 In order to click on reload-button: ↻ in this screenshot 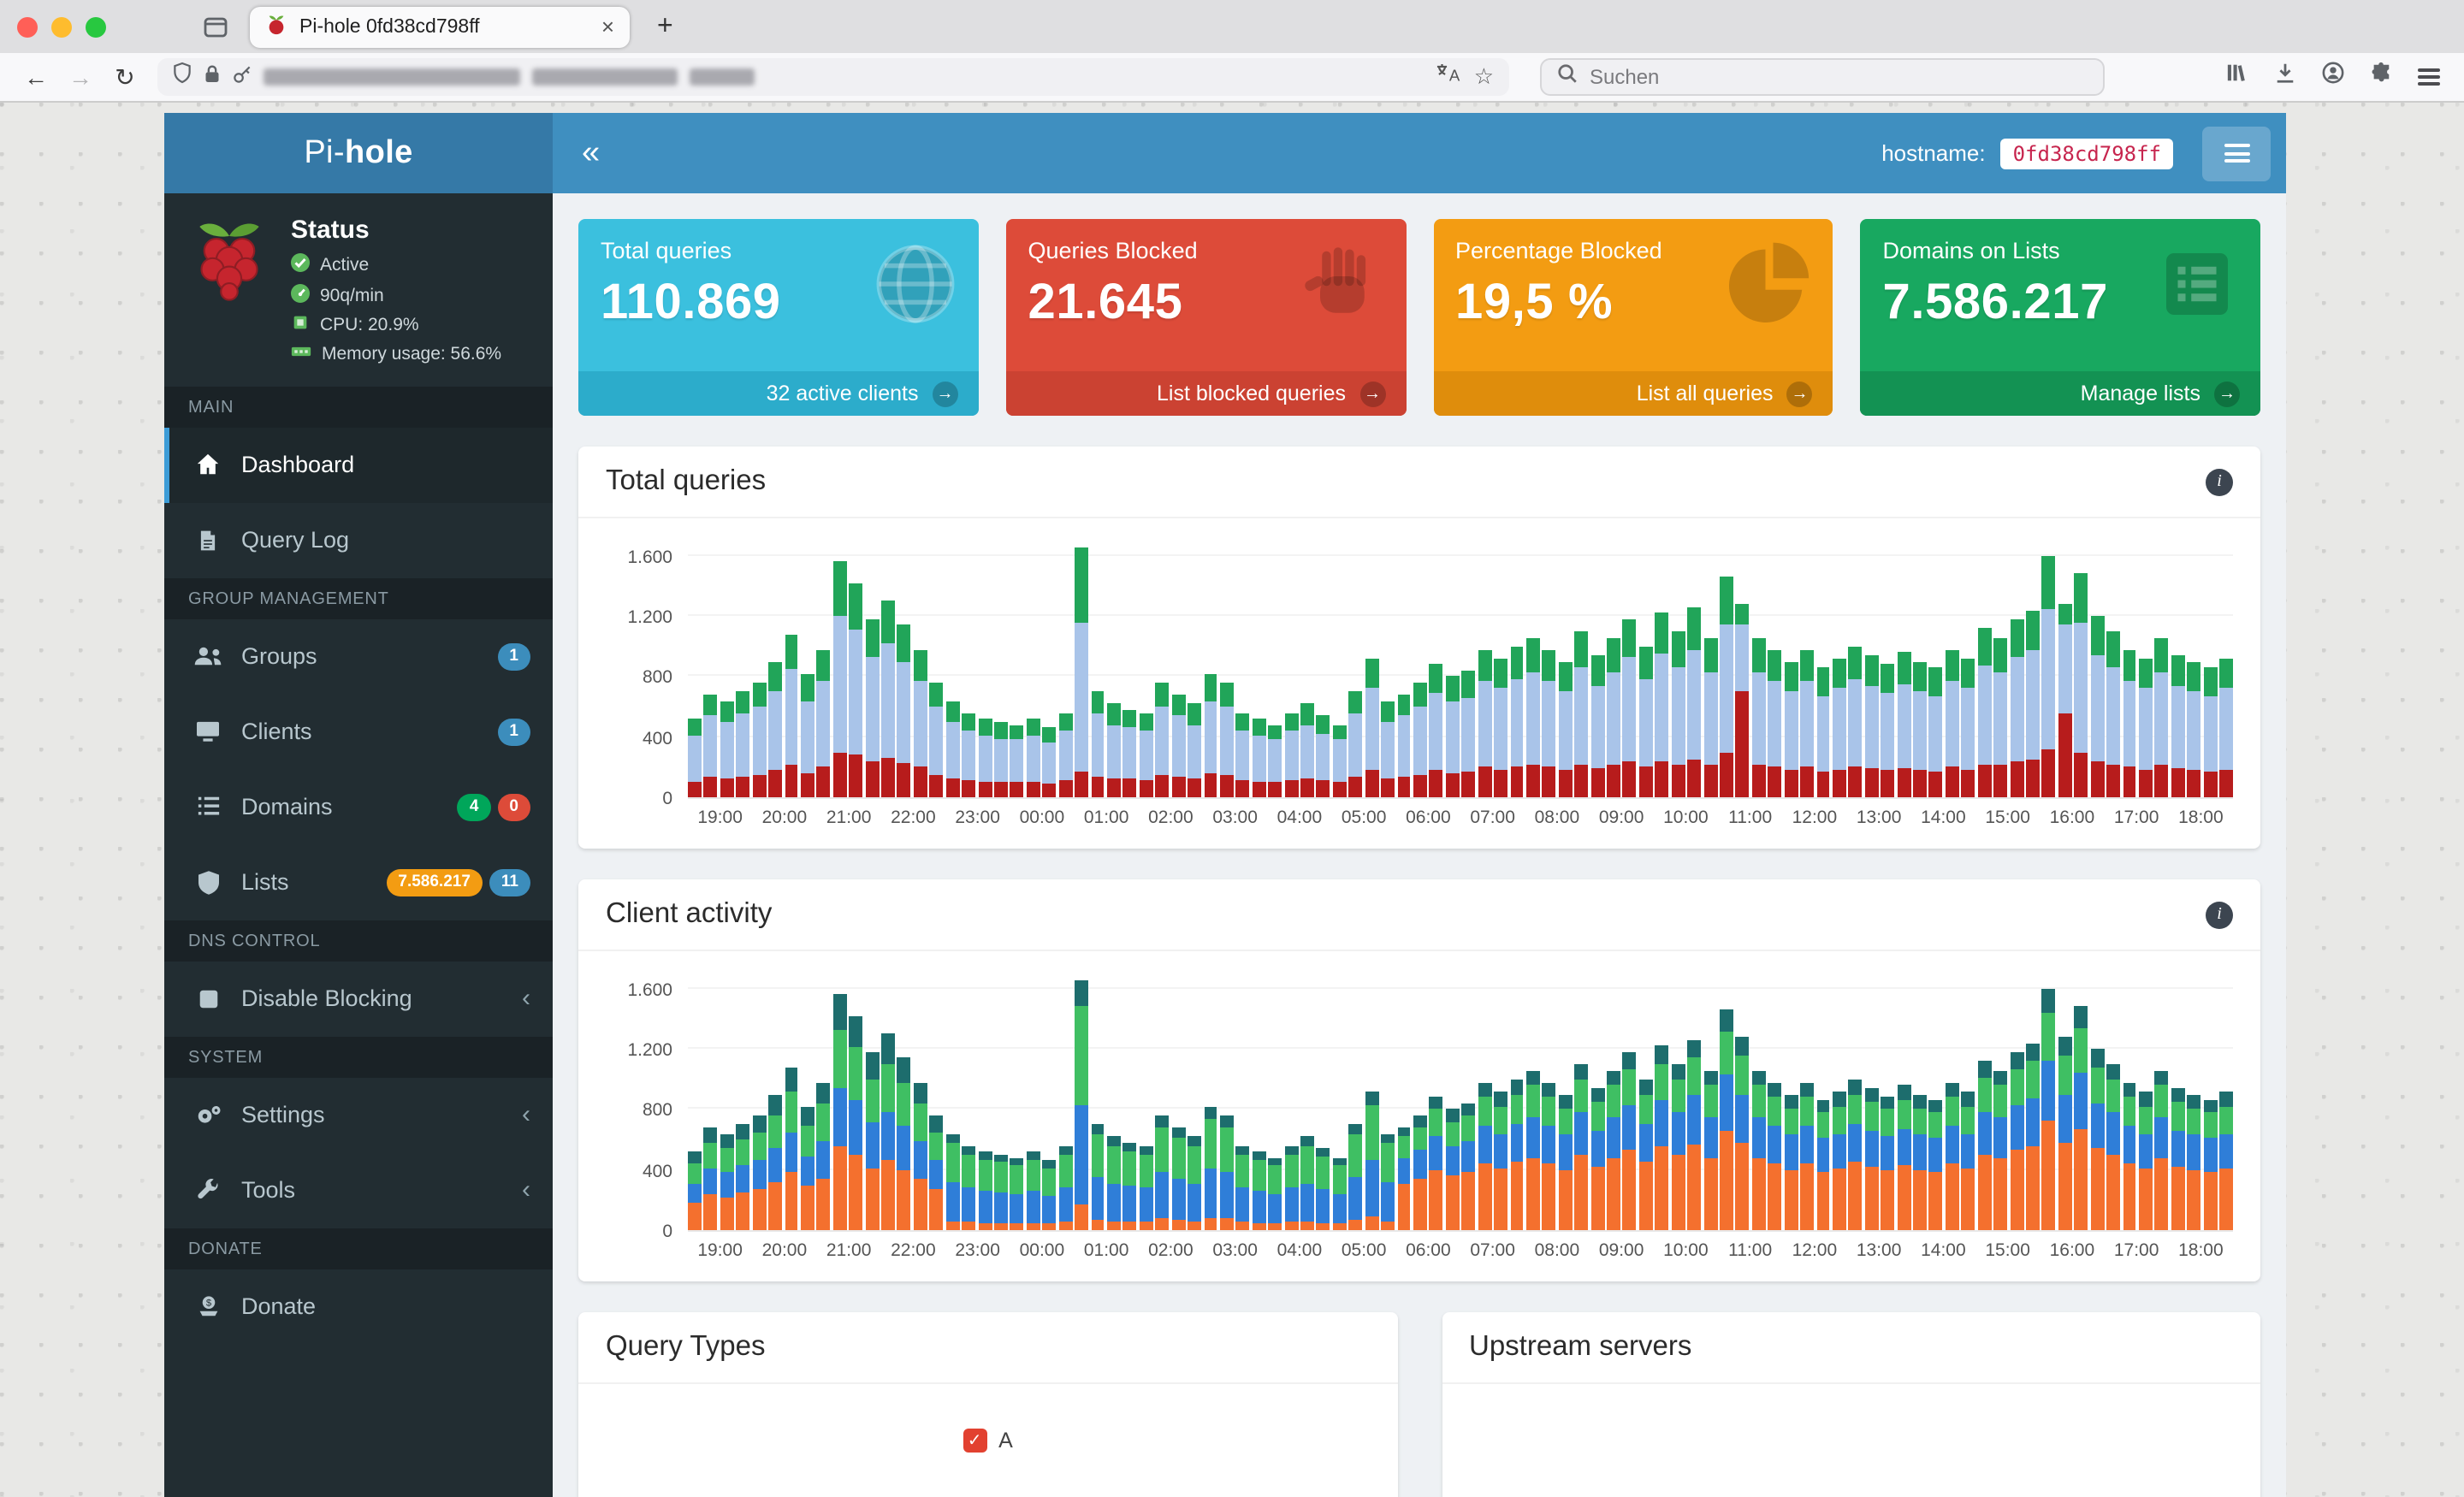, I will do `click(125, 77)`.